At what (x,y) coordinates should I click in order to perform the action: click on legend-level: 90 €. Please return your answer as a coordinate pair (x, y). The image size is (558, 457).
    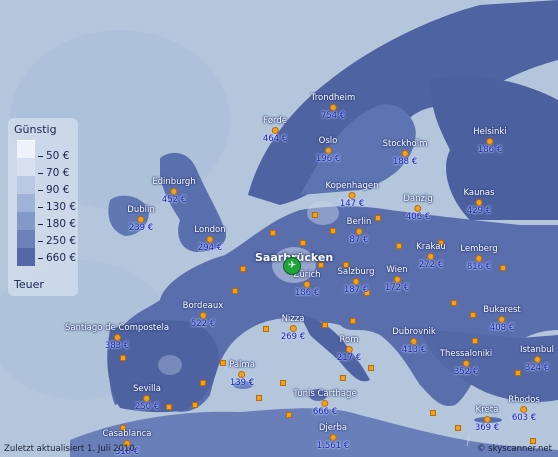
    Looking at the image, I should click on (53, 190).